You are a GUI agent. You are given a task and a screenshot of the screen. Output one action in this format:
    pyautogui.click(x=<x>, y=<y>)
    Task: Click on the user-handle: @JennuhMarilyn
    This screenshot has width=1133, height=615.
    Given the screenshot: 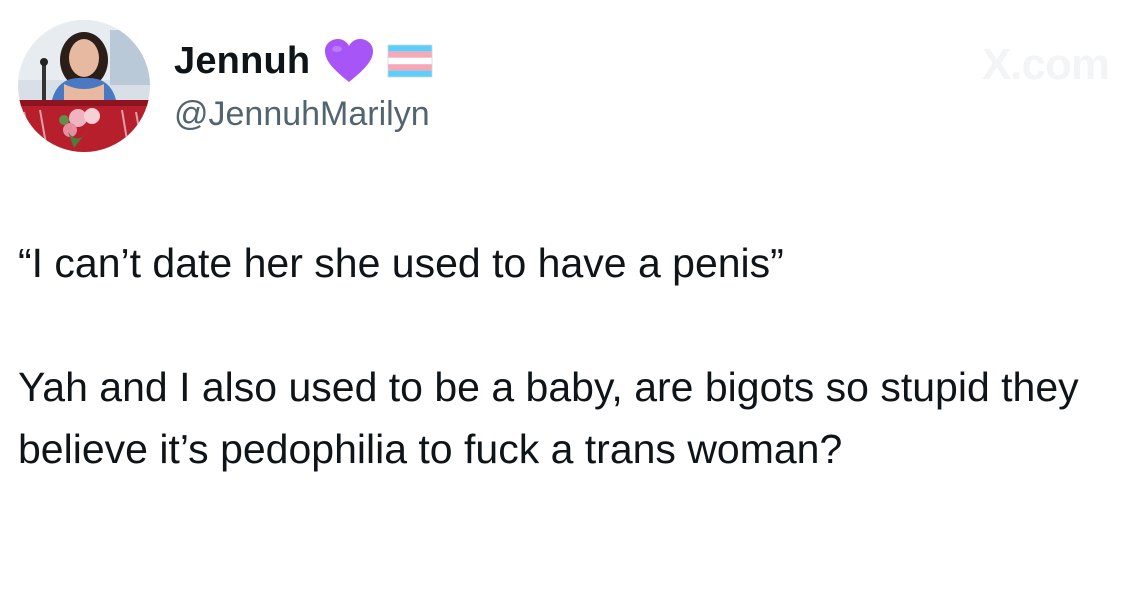 What is the action you would take?
    pyautogui.click(x=302, y=114)
    